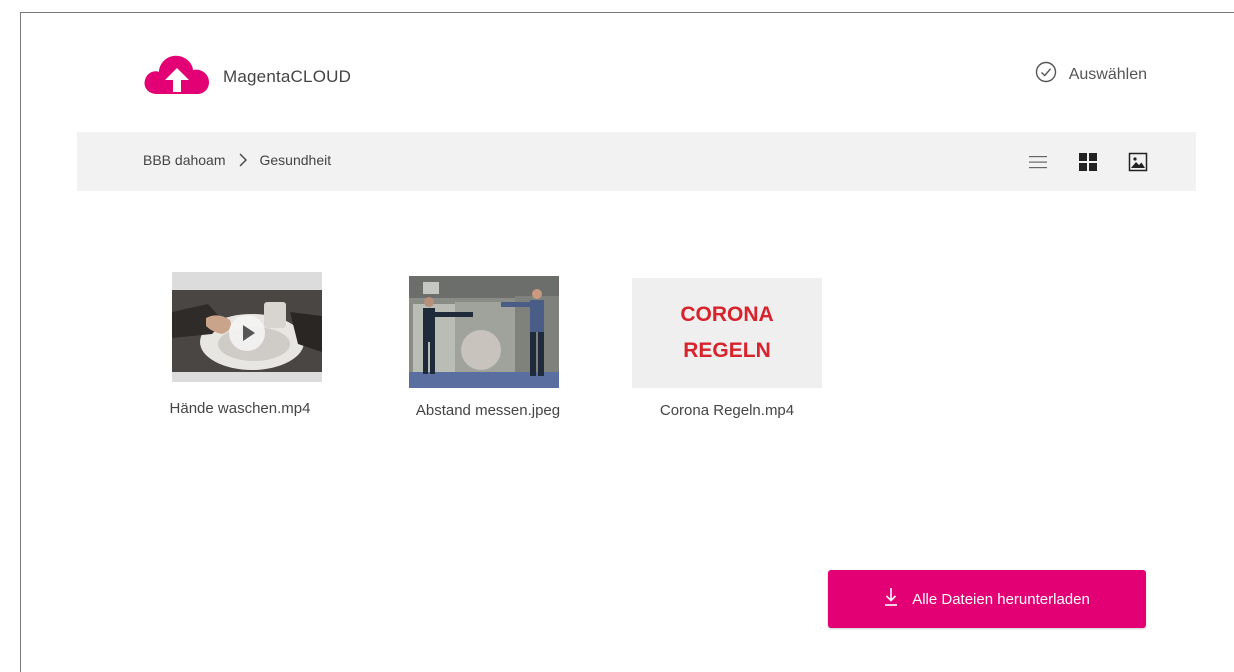 The image size is (1234, 672). I want to click on app-logo: MagentaCLOUD, so click(247, 76).